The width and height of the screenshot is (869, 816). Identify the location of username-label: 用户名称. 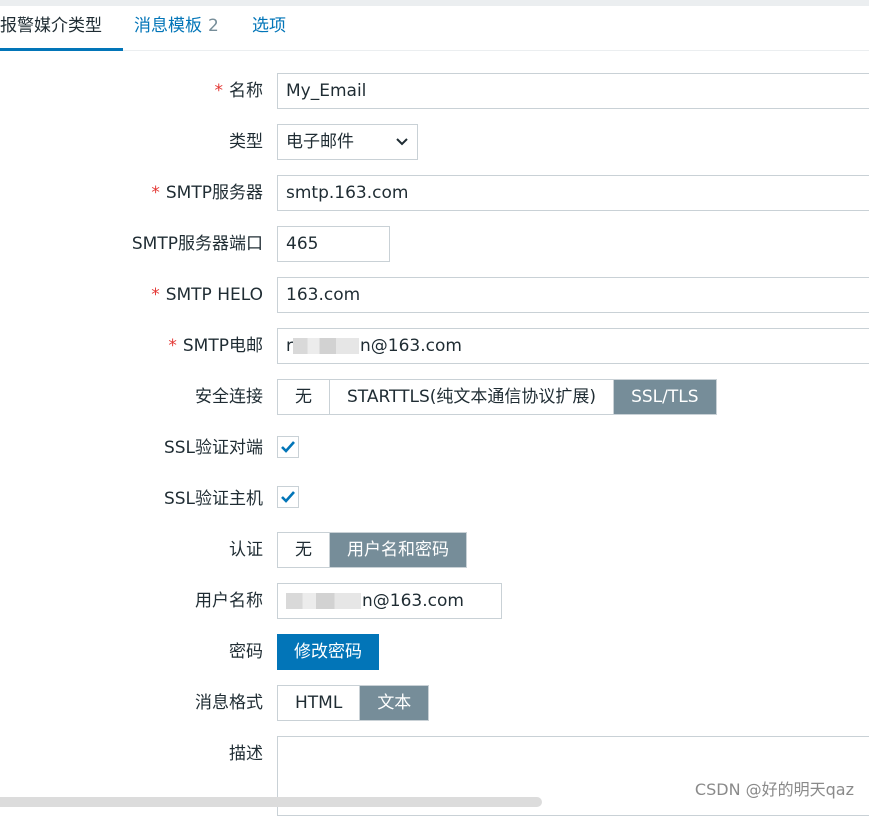
(229, 601).